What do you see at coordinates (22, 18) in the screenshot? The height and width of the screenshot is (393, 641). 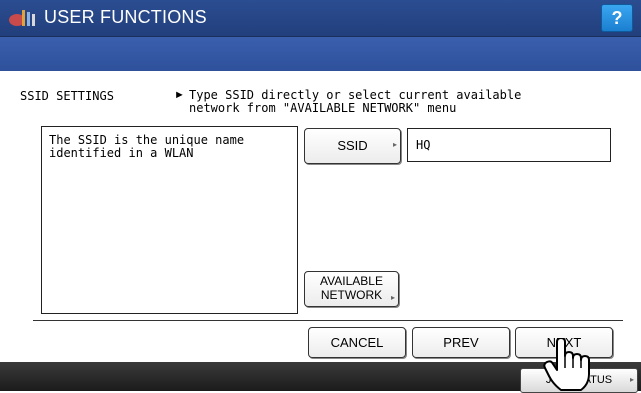 I see `user-functions-icon` at bounding box center [22, 18].